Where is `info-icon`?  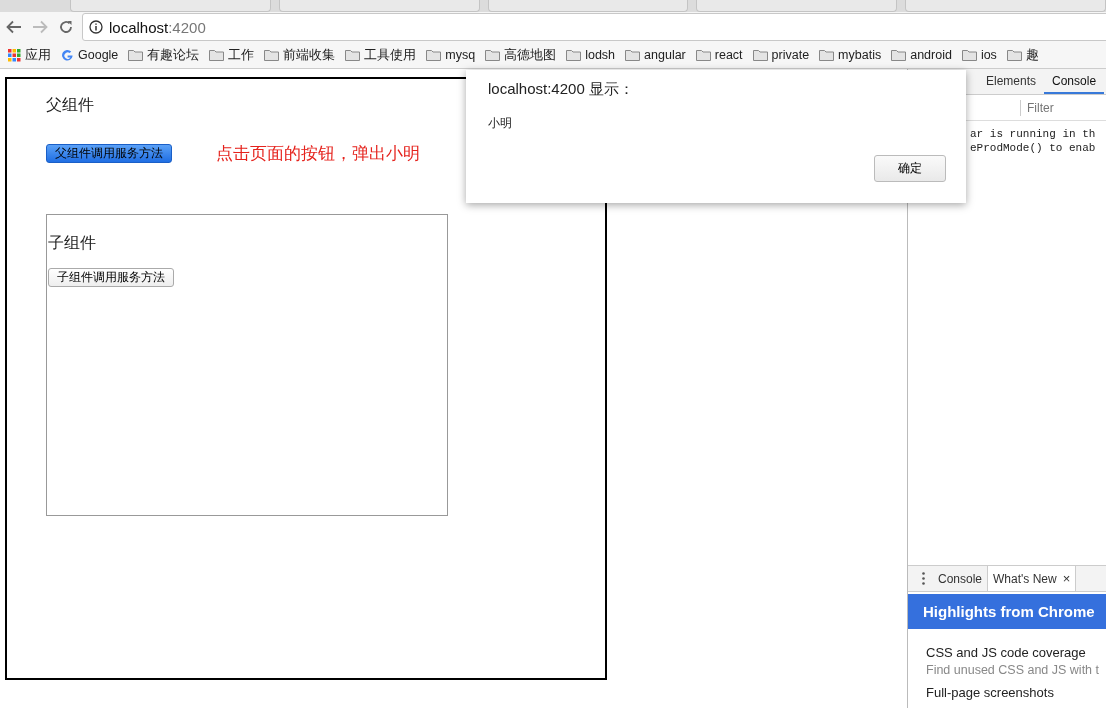
info-icon is located at coordinates (96, 27).